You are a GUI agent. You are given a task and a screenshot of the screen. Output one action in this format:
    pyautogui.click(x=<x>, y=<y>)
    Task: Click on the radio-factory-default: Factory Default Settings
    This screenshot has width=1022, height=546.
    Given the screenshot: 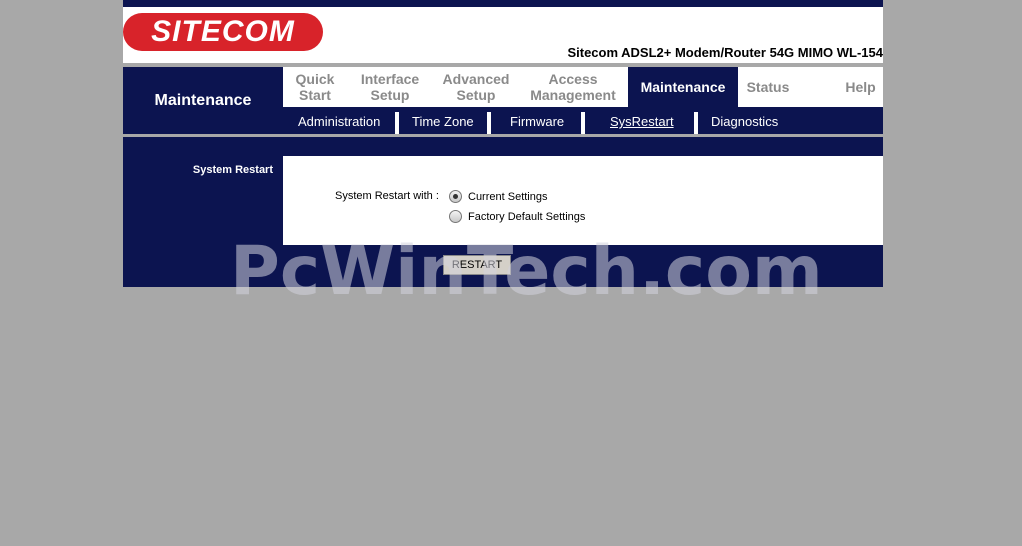 What is the action you would take?
    pyautogui.click(x=517, y=216)
    